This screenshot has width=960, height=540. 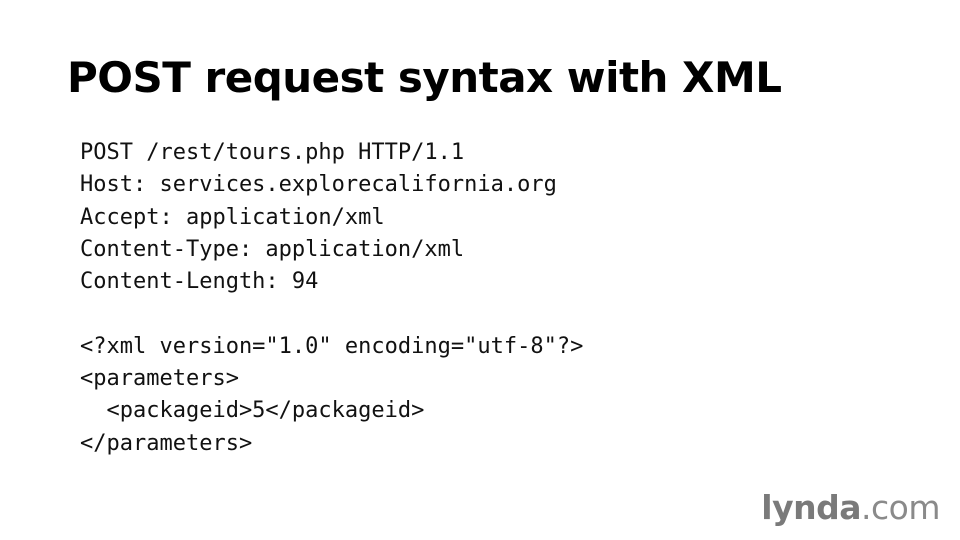 What do you see at coordinates (159, 379) in the screenshot?
I see `code-line: <parameters>` at bounding box center [159, 379].